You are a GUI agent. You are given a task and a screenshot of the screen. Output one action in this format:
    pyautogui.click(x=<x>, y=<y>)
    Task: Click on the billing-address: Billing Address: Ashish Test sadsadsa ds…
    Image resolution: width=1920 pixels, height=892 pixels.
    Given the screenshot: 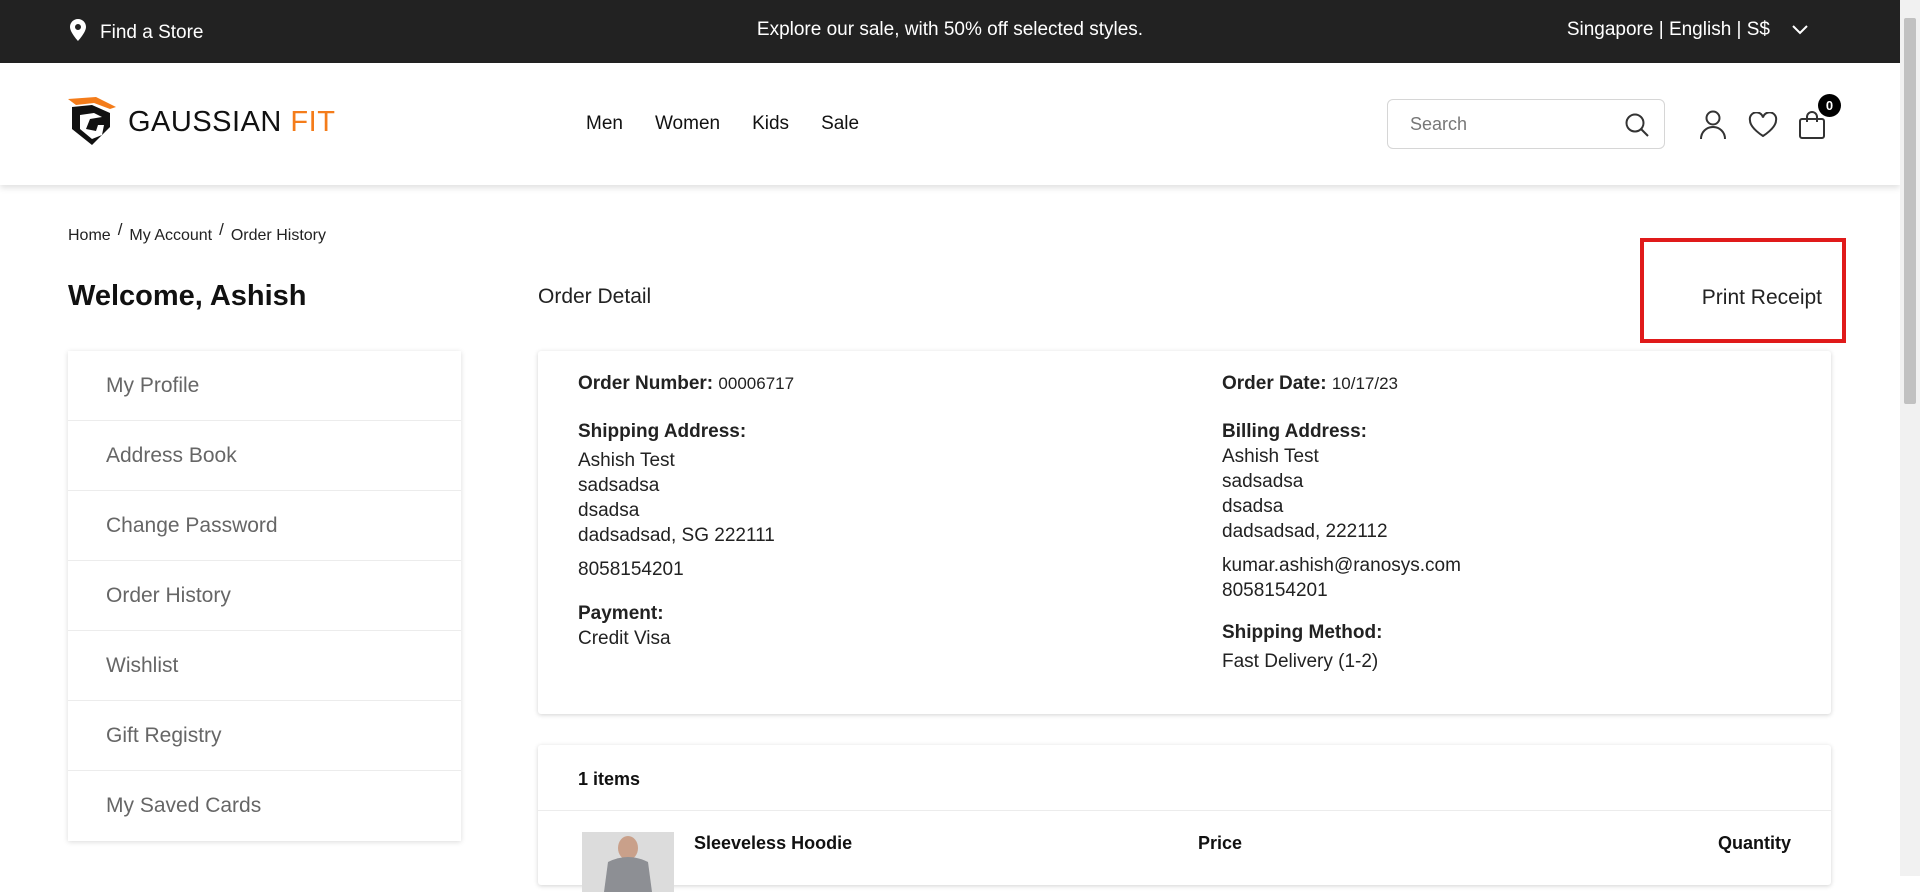 What is the action you would take?
    pyautogui.click(x=1341, y=511)
    